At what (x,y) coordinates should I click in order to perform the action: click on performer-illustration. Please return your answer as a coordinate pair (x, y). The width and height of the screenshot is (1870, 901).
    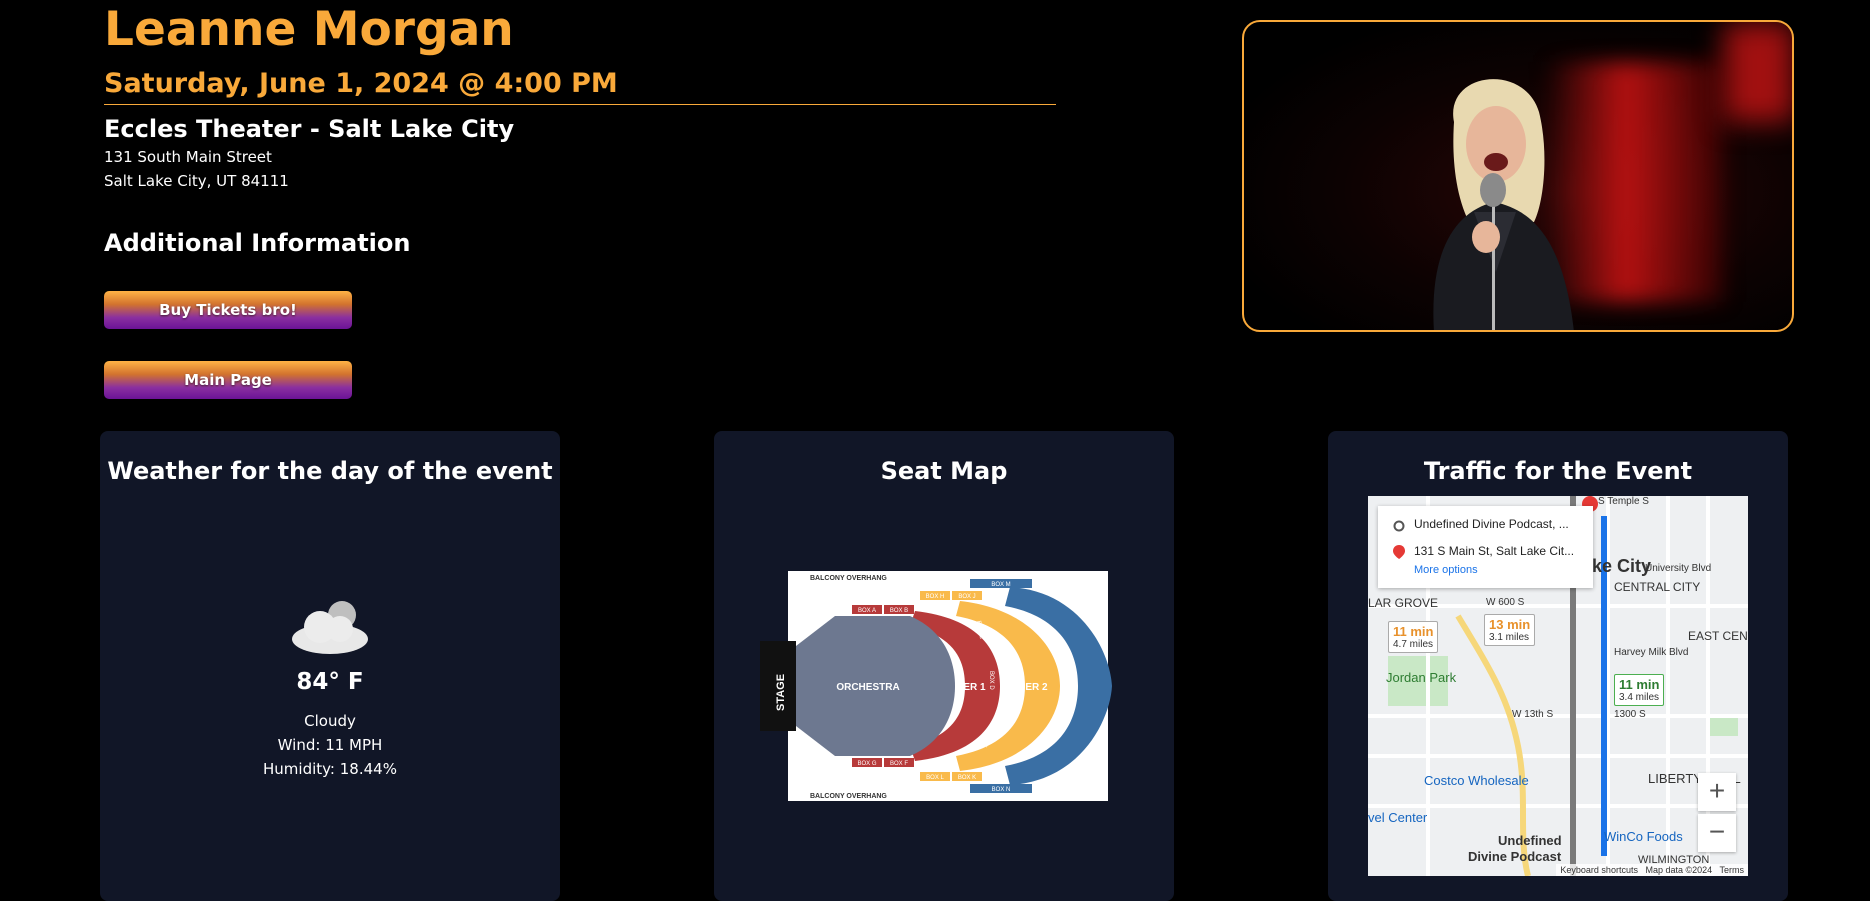
    Looking at the image, I should click on (1503, 204).